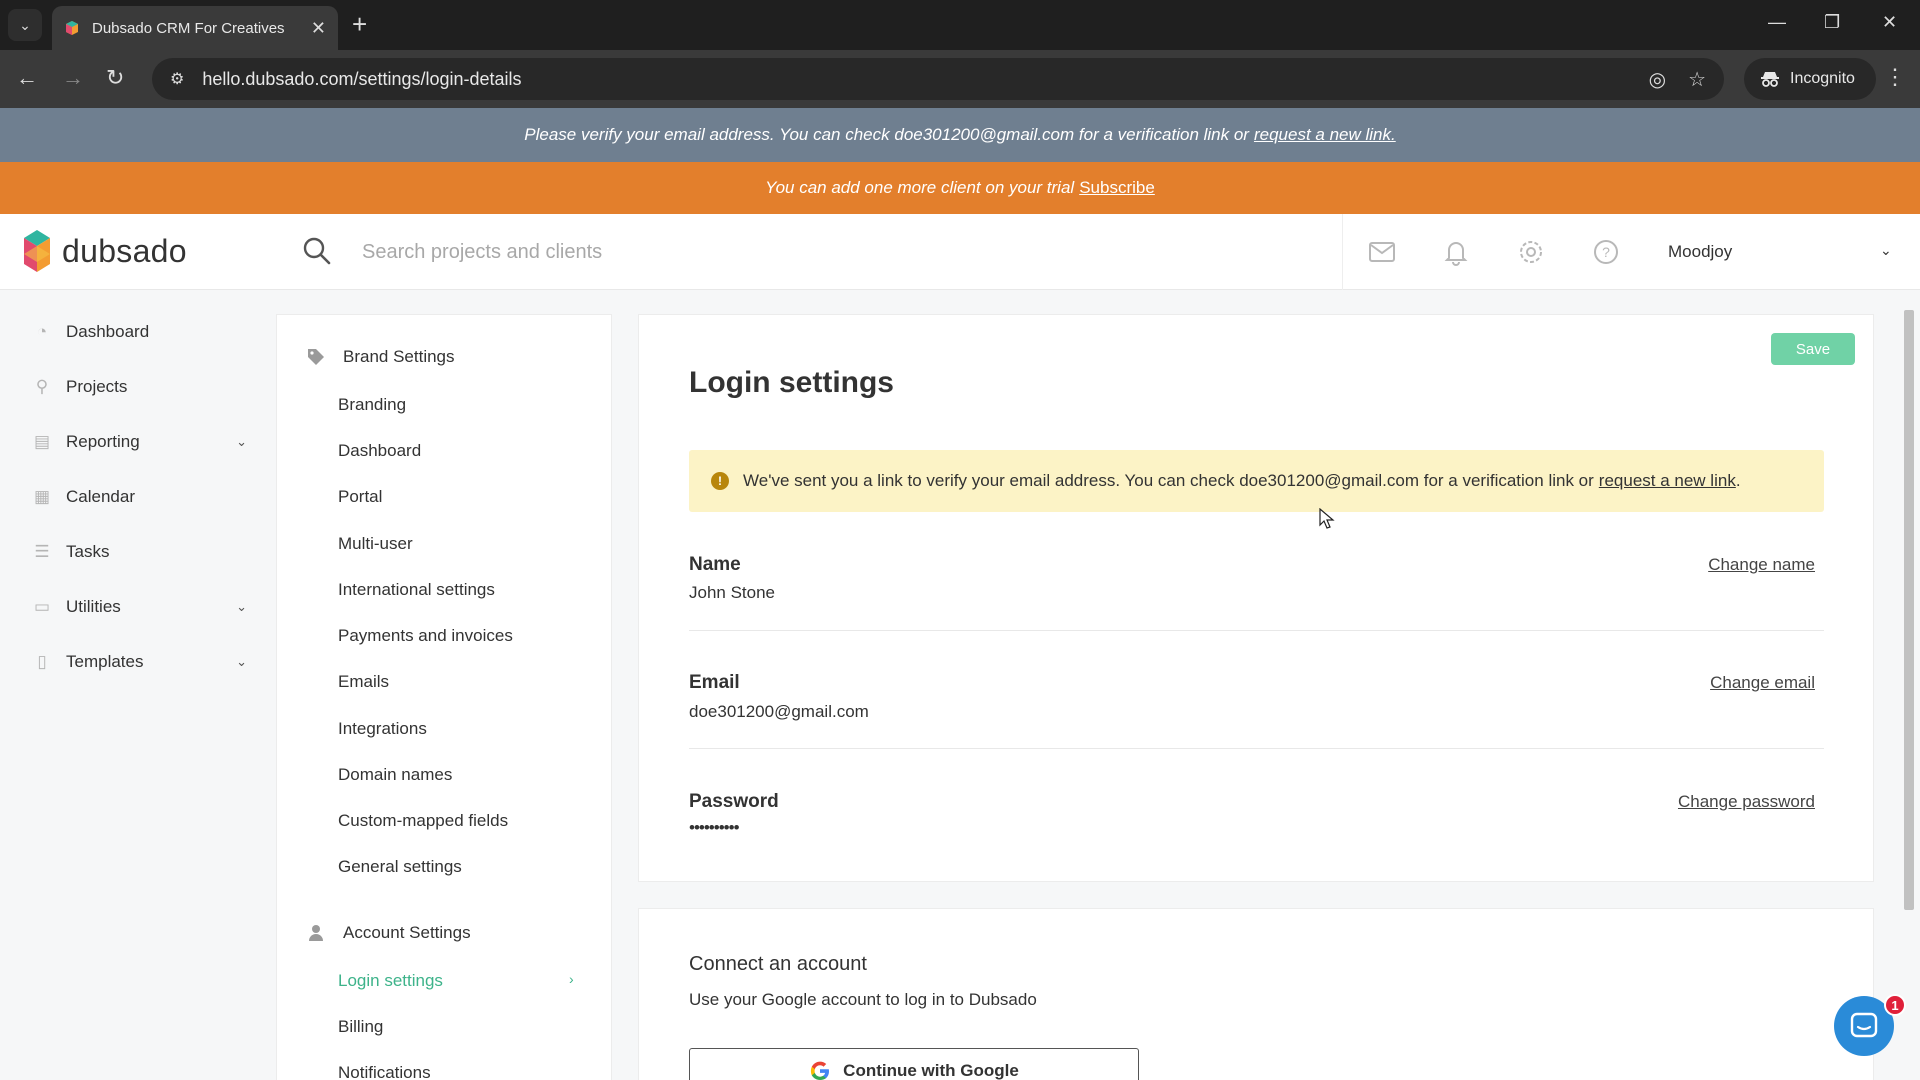 The width and height of the screenshot is (1920, 1080). What do you see at coordinates (425, 636) in the screenshot?
I see `nav-item-payments-invoices: Payments and invoices` at bounding box center [425, 636].